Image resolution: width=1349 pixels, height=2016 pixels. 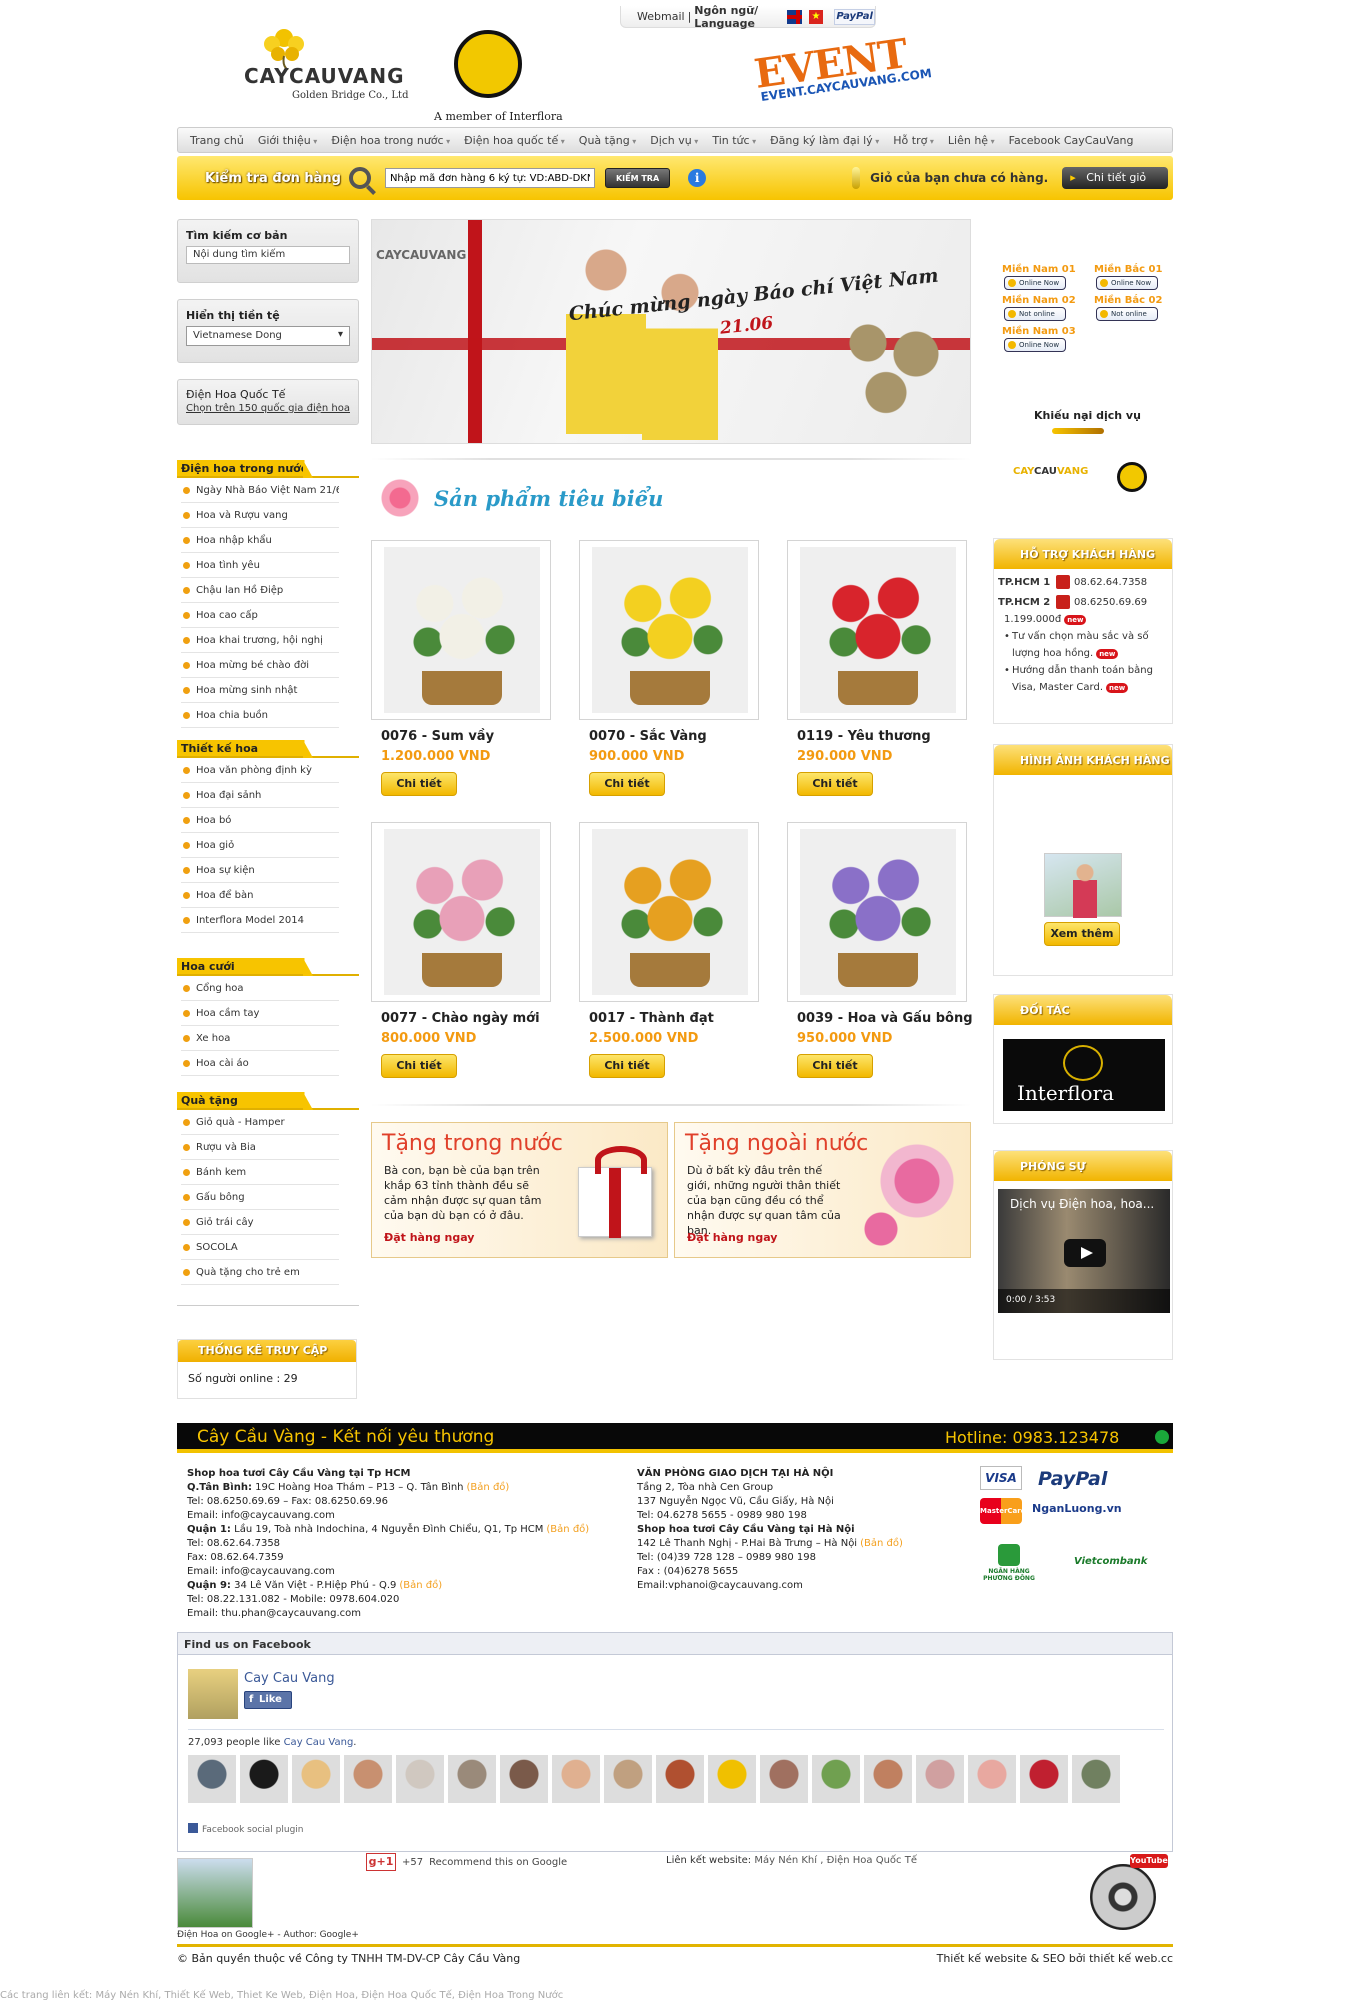 I want to click on complaint-link: Khiếu nại dịch vụ, so click(x=1087, y=415).